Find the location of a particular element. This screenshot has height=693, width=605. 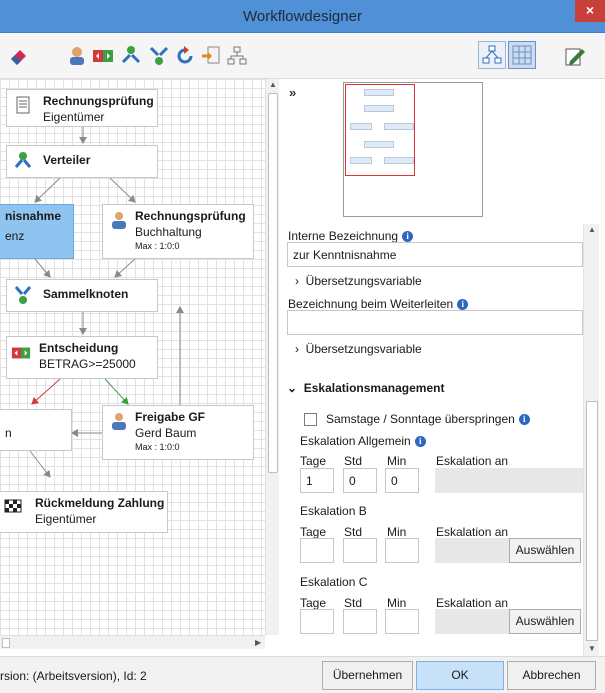

node-rechnungspruefung-buchhaltung: Rechnungsprüfung Buchhaltung Max : 1:0:0 is located at coordinates (178, 231).